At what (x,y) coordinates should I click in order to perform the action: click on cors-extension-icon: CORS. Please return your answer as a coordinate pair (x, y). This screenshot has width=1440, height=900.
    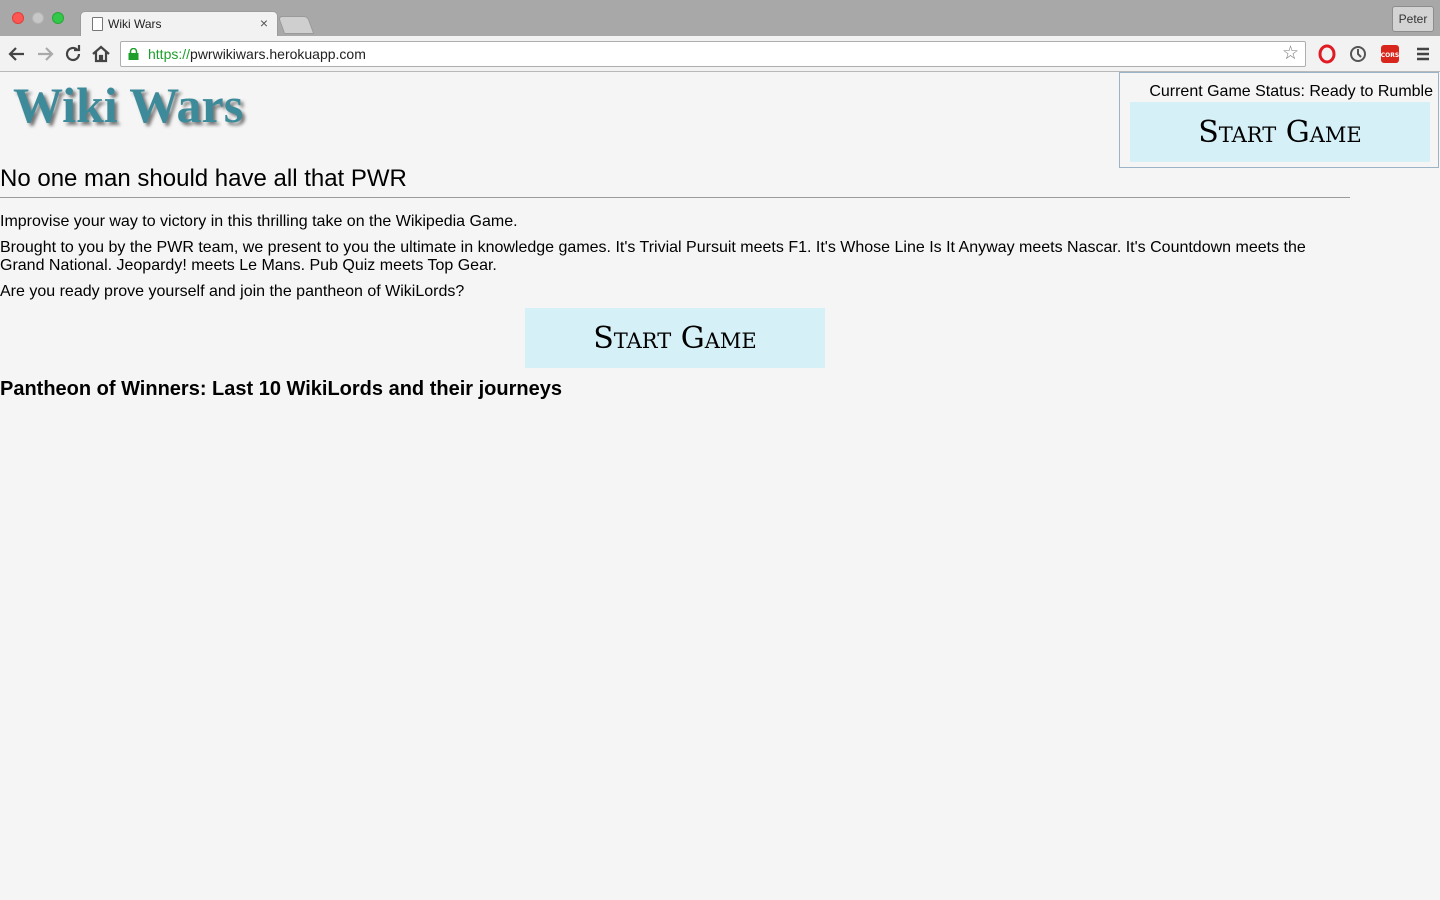
    Looking at the image, I should click on (1390, 54).